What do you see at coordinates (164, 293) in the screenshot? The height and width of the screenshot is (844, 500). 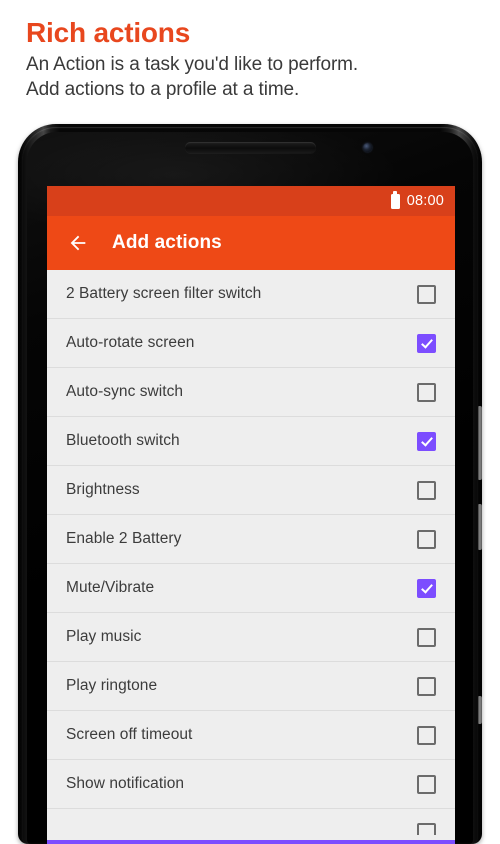 I see `list-item-label: 2 Battery screen filter switch` at bounding box center [164, 293].